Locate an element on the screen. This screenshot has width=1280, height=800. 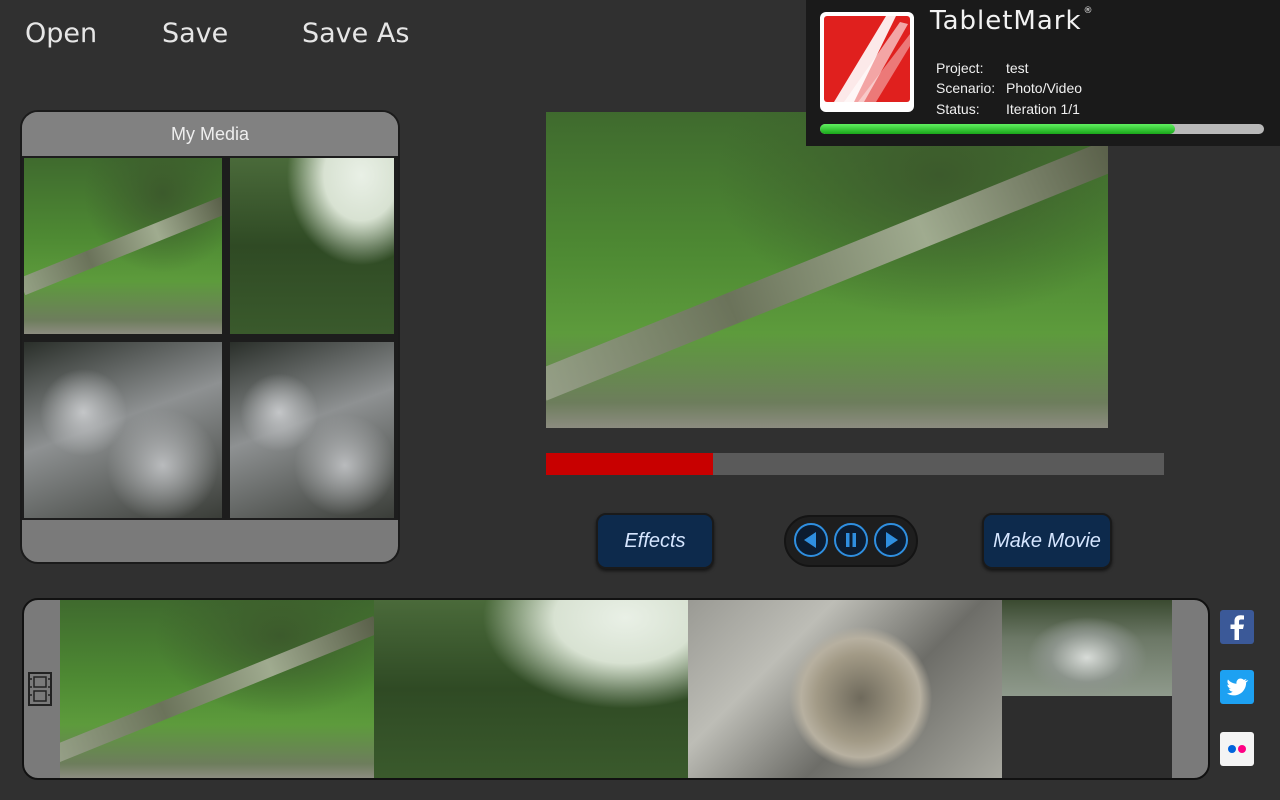
benchmark-progress-fill is located at coordinates (998, 129).